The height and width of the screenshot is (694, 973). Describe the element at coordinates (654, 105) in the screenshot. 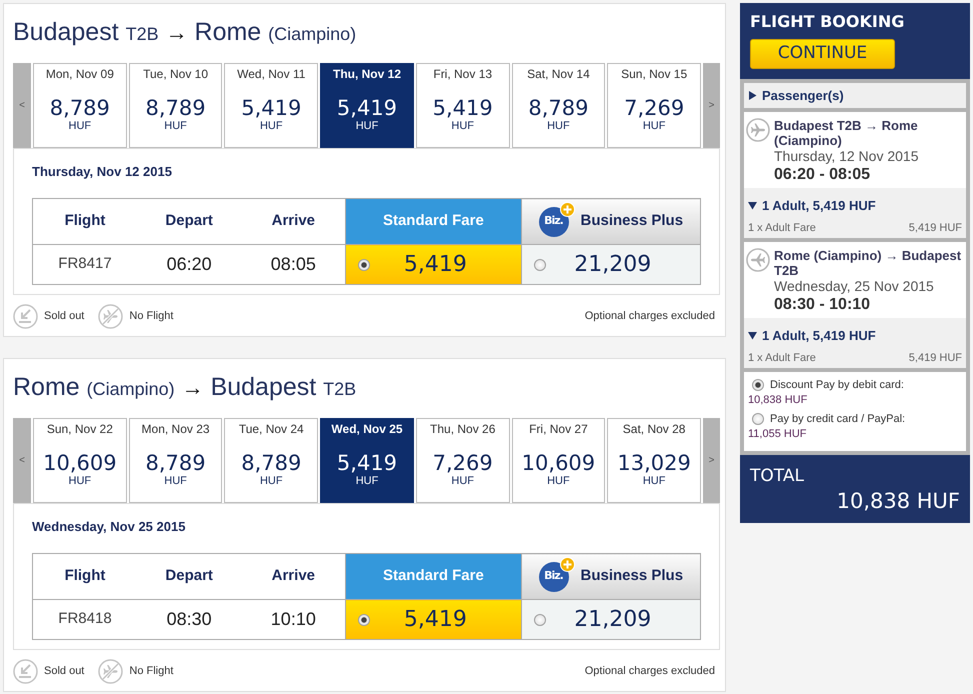

I see `date-tab: Sun, Nov 15 7,269 HUF` at that location.